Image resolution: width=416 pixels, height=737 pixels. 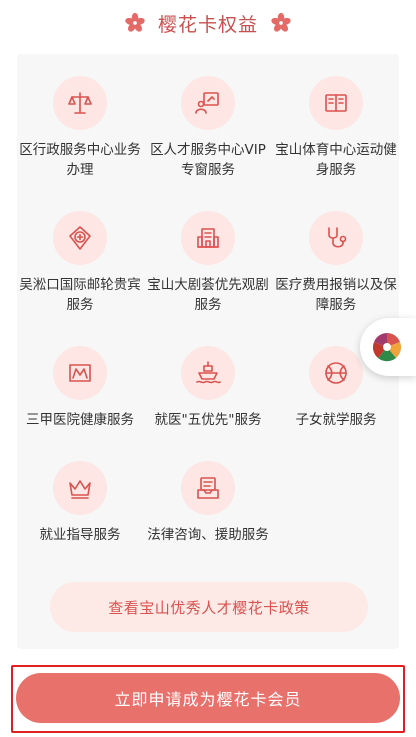 I want to click on benefit-item: 医疗费用报销以及保障服务, so click(x=336, y=263).